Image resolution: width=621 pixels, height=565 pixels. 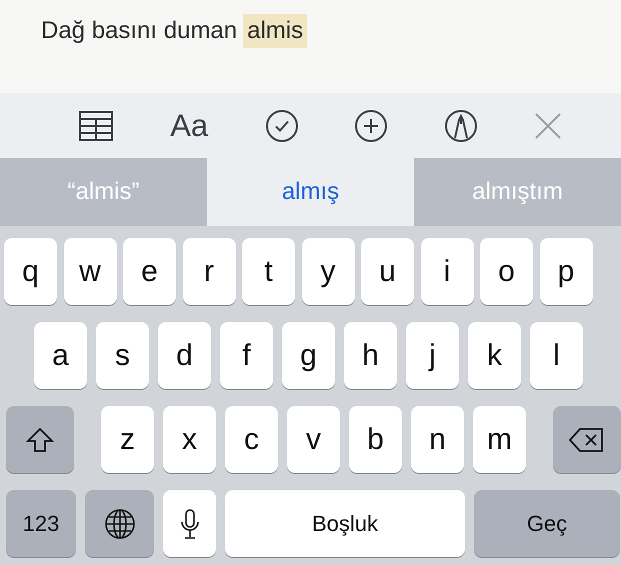 I want to click on letter-key: z, so click(x=127, y=439).